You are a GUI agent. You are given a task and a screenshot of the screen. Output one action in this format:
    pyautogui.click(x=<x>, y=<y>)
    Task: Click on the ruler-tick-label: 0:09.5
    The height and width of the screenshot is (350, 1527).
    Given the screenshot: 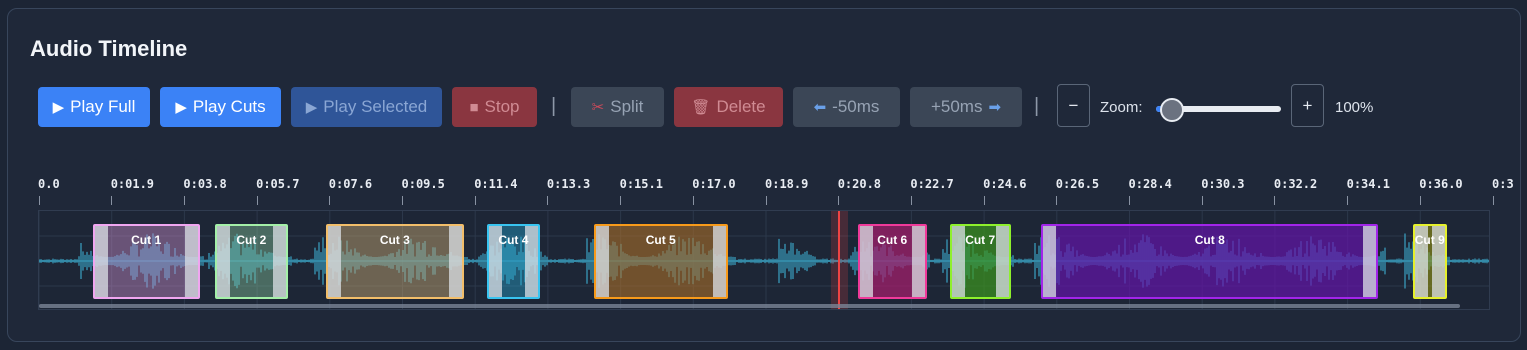 What is the action you would take?
    pyautogui.click(x=423, y=184)
    